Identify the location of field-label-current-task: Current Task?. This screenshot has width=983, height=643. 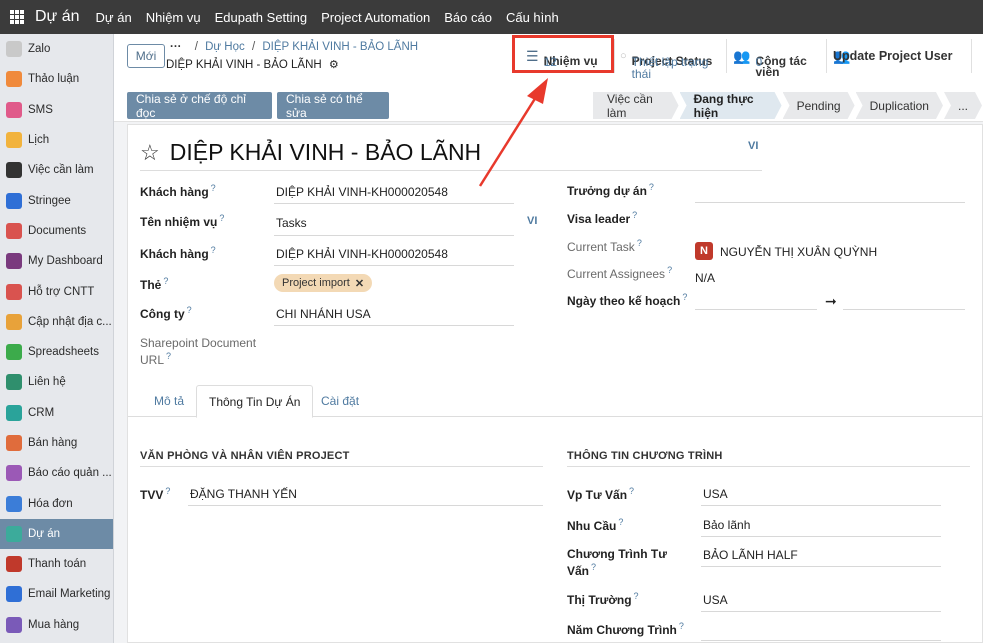
(604, 246).